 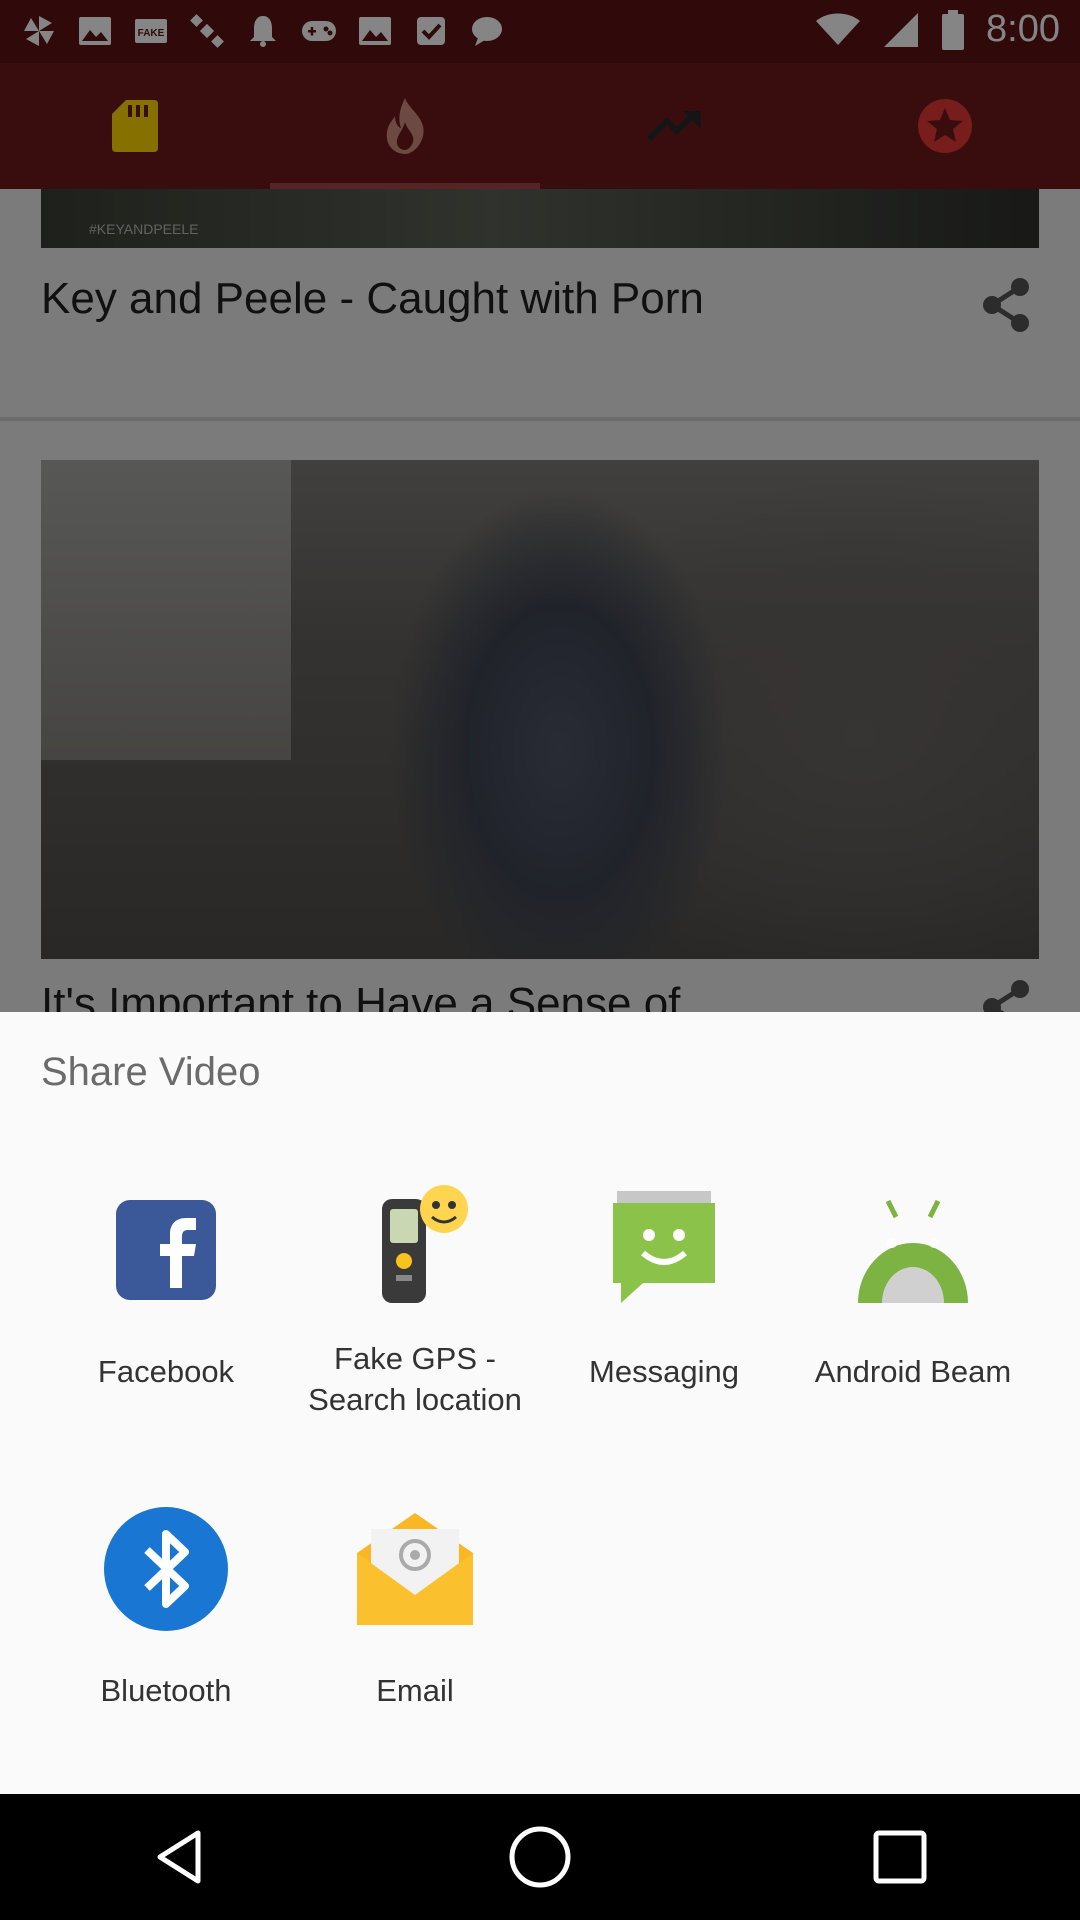 What do you see at coordinates (415, 1399) in the screenshot?
I see `app-label-line2: Search location` at bounding box center [415, 1399].